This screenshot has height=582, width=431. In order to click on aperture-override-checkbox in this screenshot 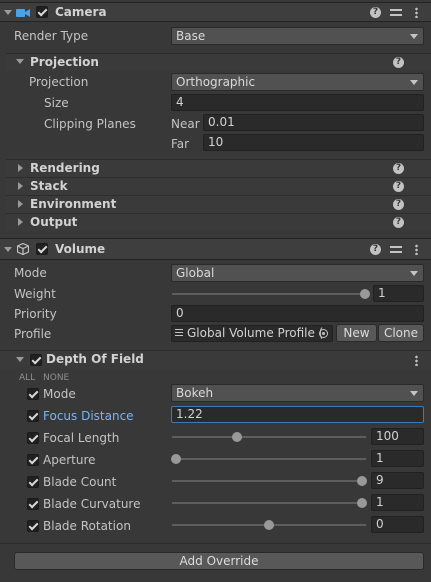, I will do `click(33, 460)`.